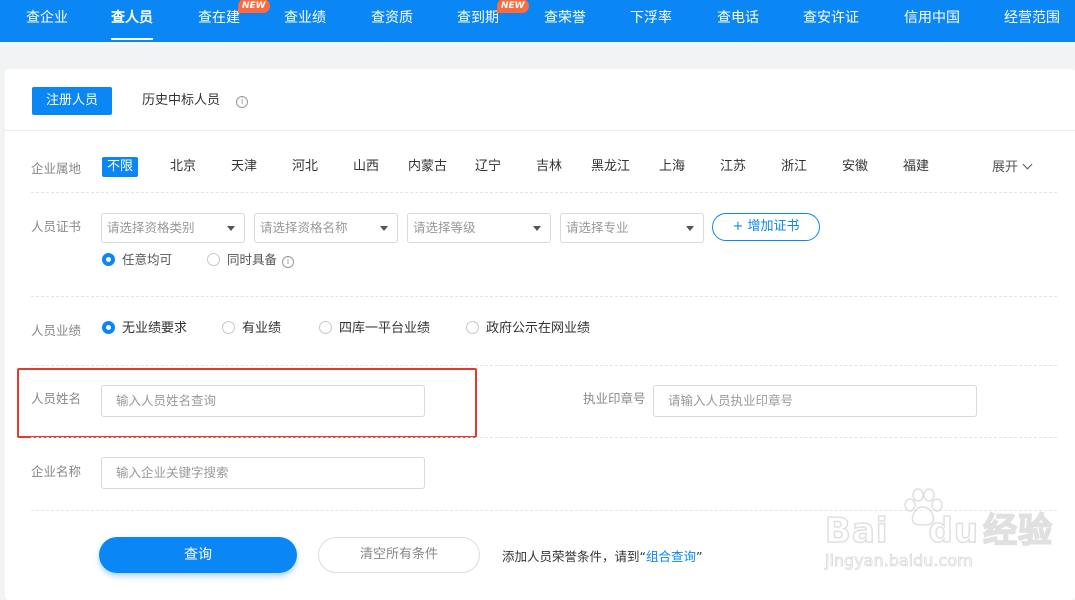 This screenshot has height=600, width=1075. What do you see at coordinates (304, 227) in the screenshot?
I see `select-placeholder: 请选择资格名称` at bounding box center [304, 227].